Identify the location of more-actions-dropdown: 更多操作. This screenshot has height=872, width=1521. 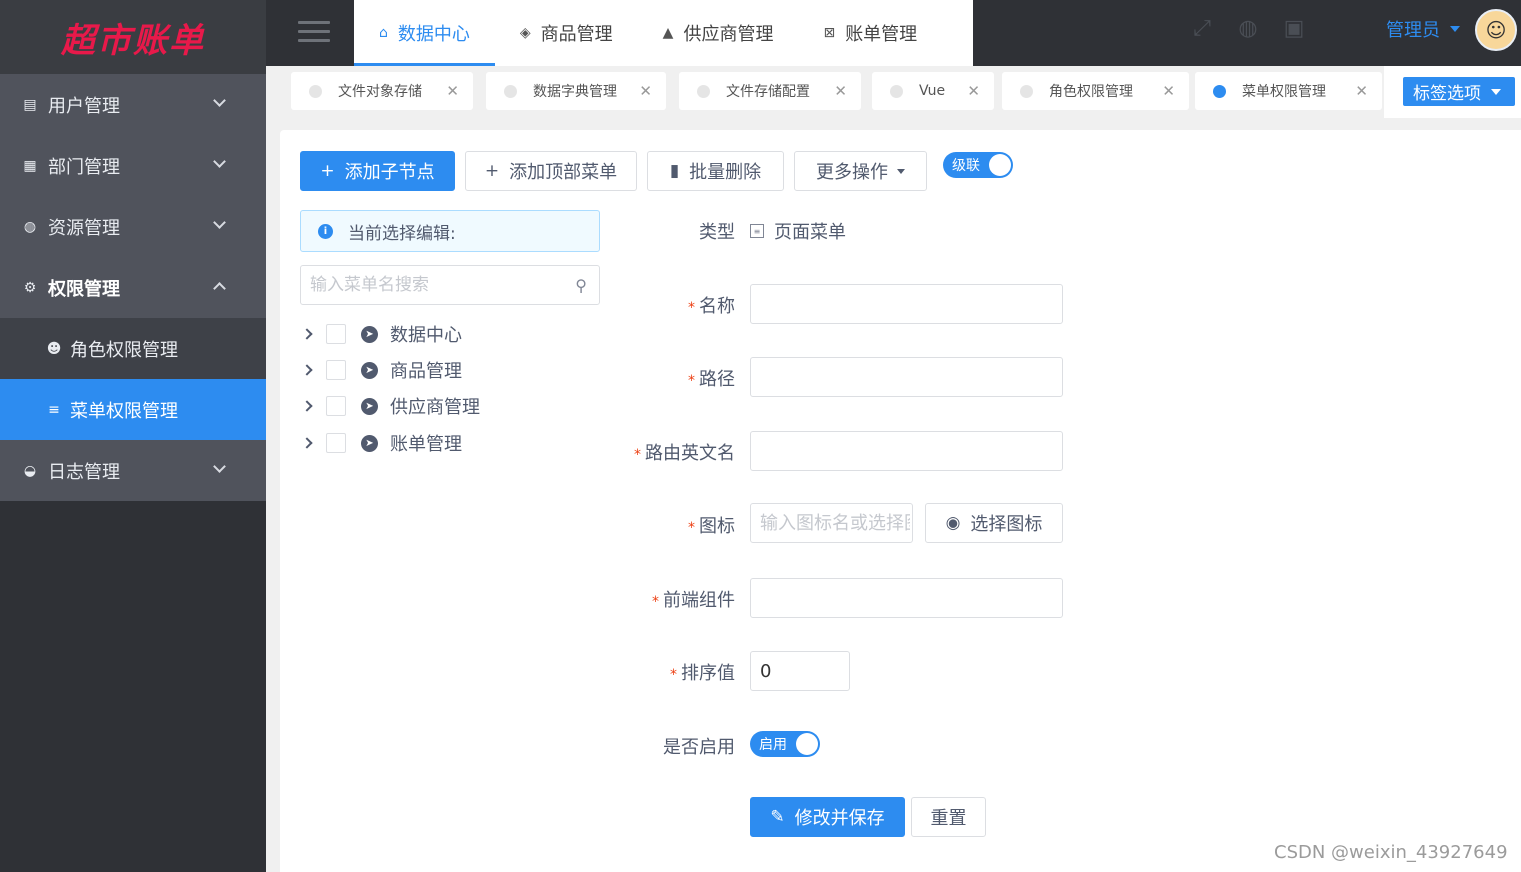
(860, 171).